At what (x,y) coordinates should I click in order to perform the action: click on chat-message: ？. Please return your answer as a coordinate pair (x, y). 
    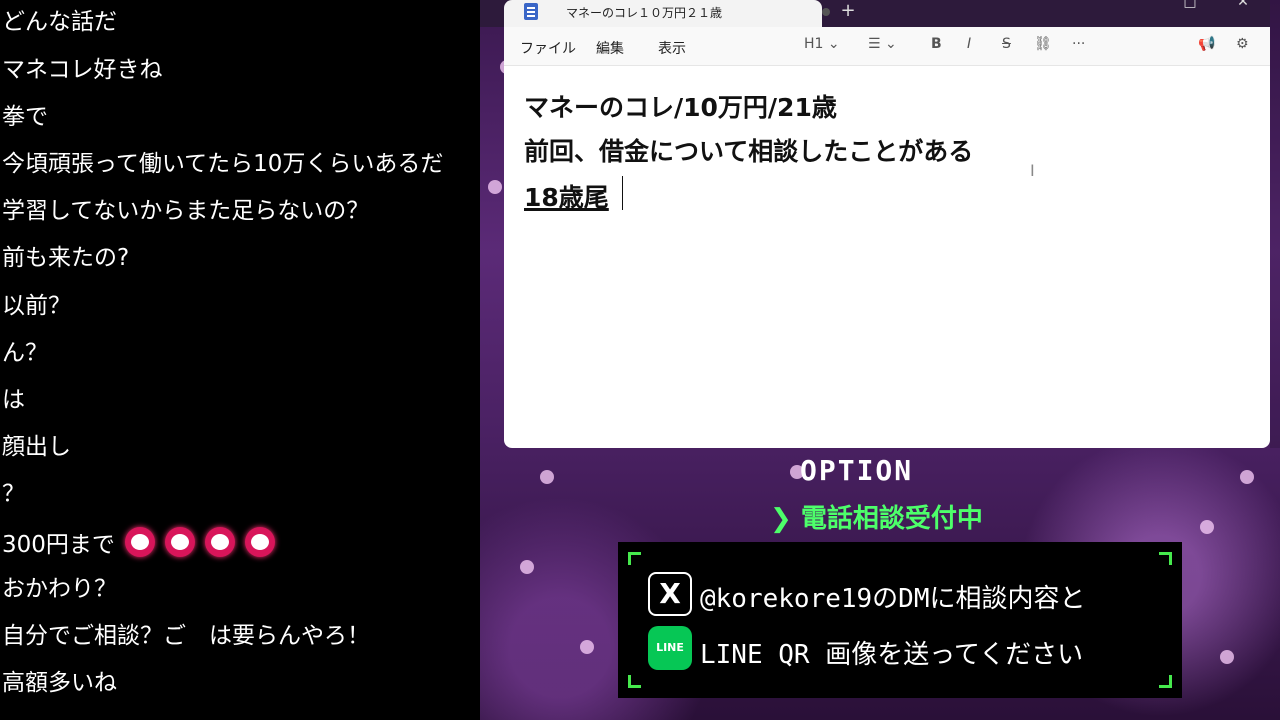
    Looking at the image, I should click on (13, 494).